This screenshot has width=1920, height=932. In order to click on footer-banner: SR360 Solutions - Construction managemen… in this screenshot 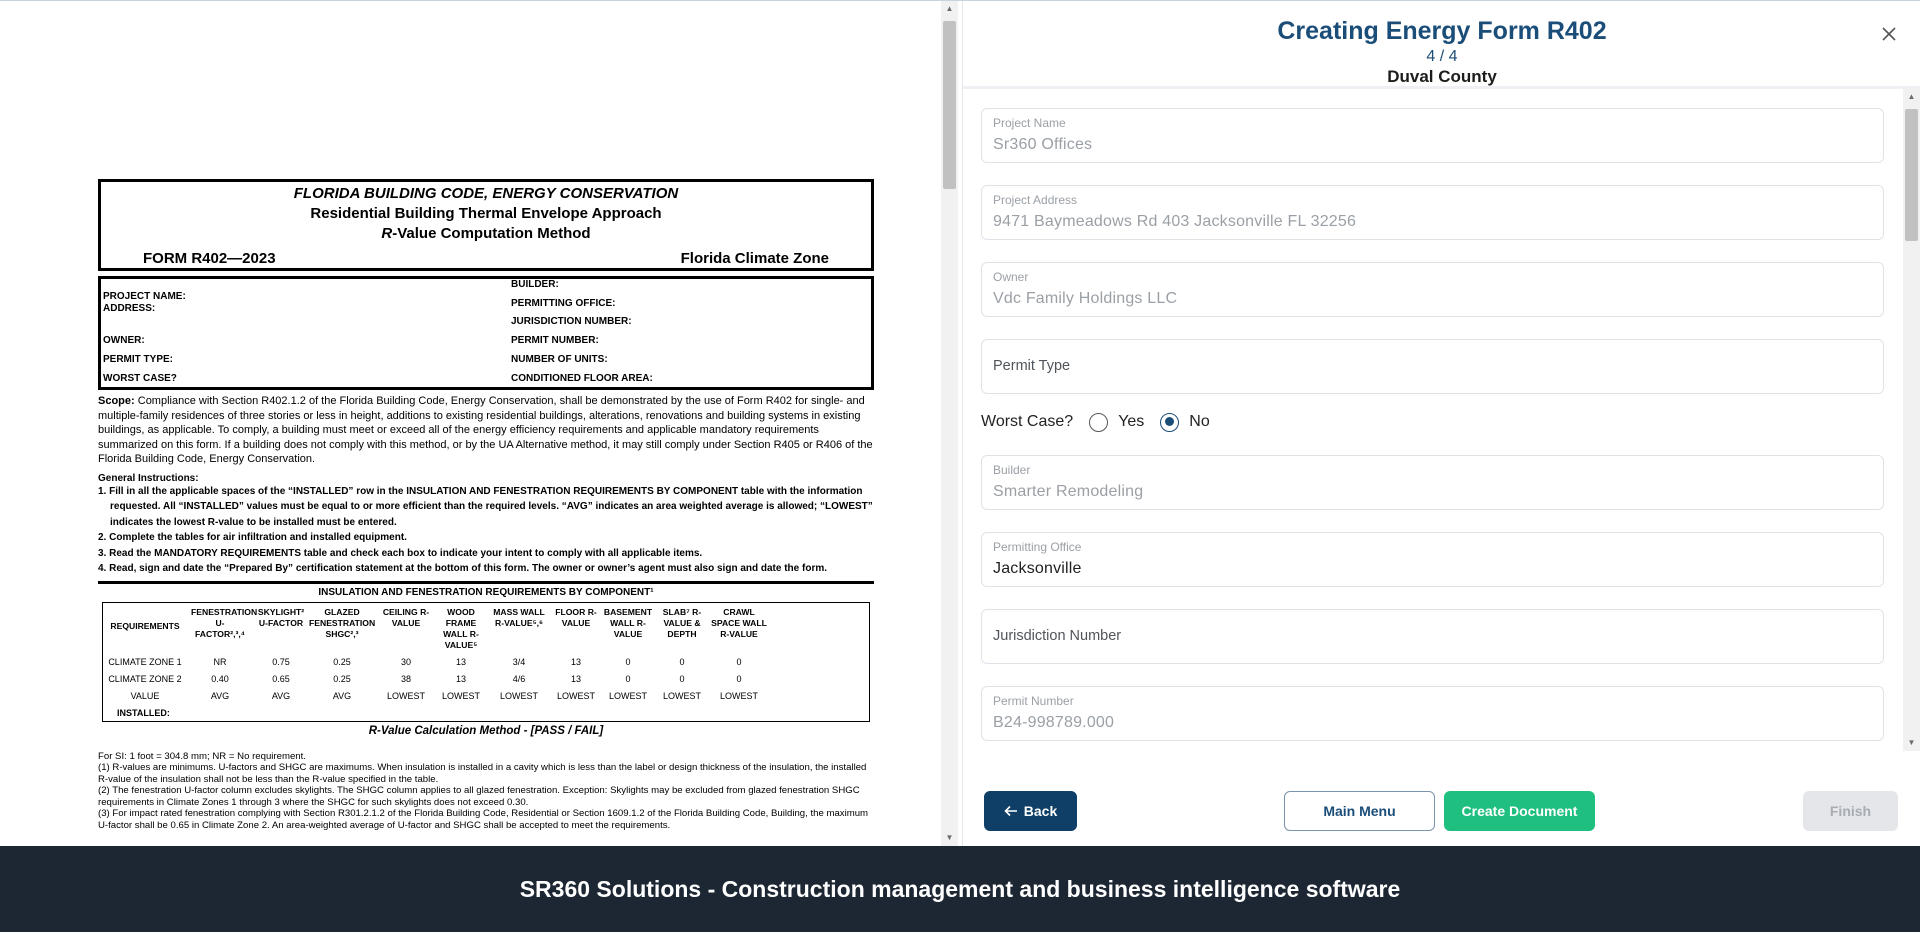, I will do `click(960, 889)`.